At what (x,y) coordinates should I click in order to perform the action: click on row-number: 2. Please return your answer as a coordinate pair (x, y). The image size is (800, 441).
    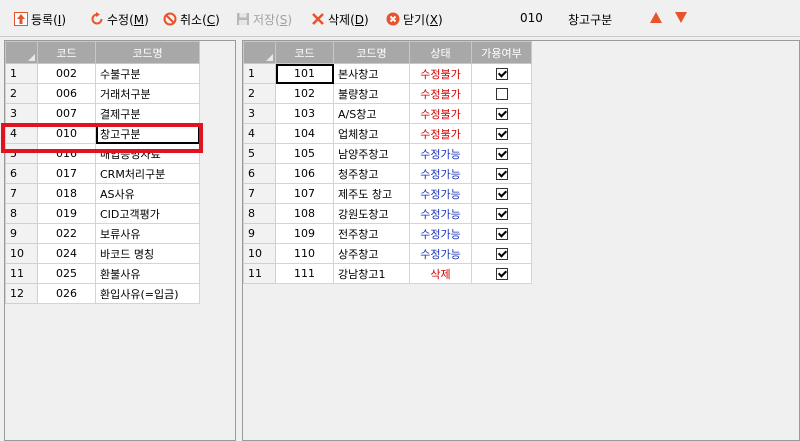
    Looking at the image, I should click on (259, 93).